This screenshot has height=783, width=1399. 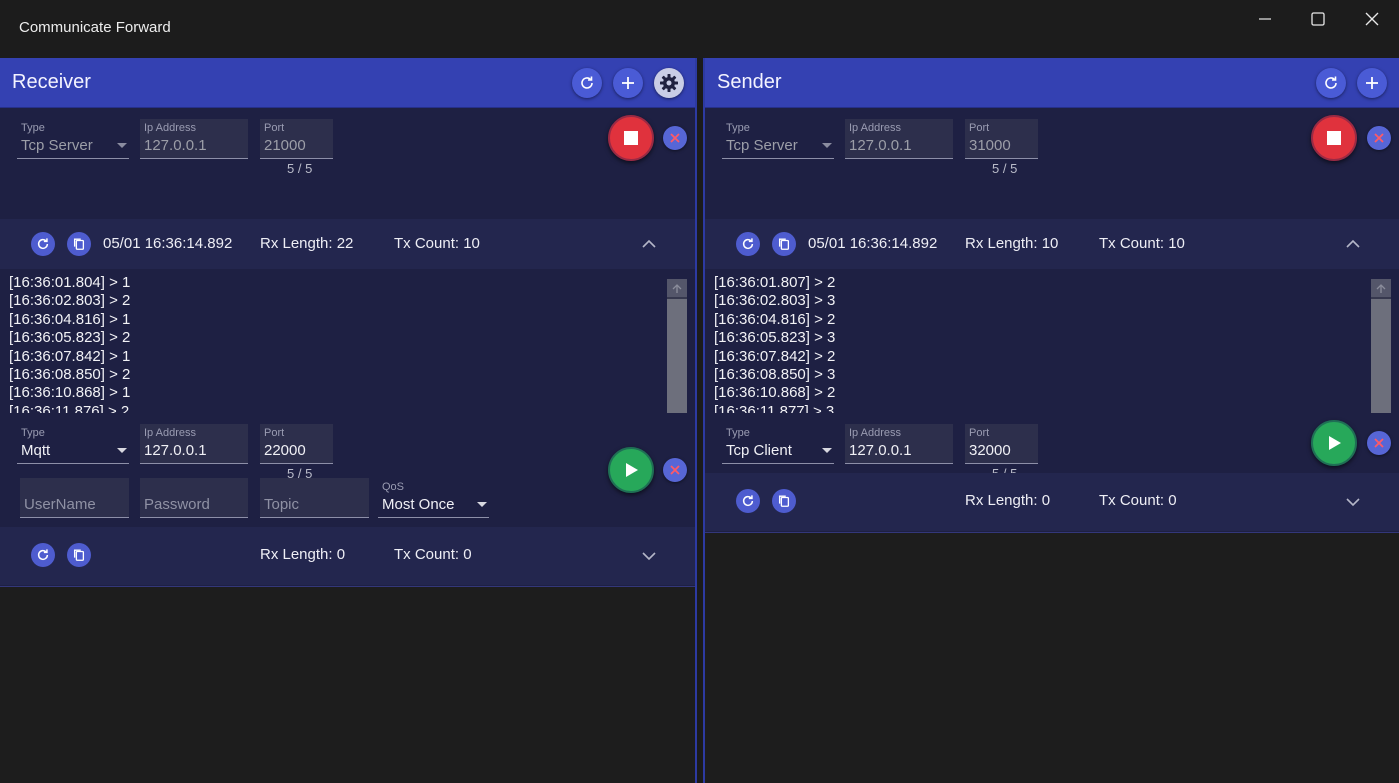 I want to click on maximize-button, so click(x=1318, y=19).